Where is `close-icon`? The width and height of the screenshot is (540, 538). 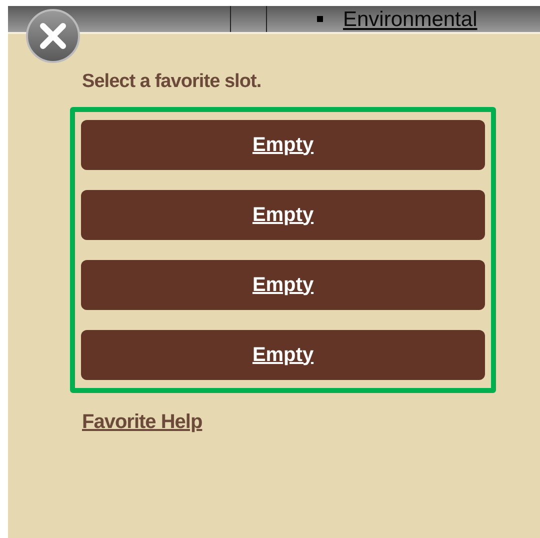 close-icon is located at coordinates (53, 36).